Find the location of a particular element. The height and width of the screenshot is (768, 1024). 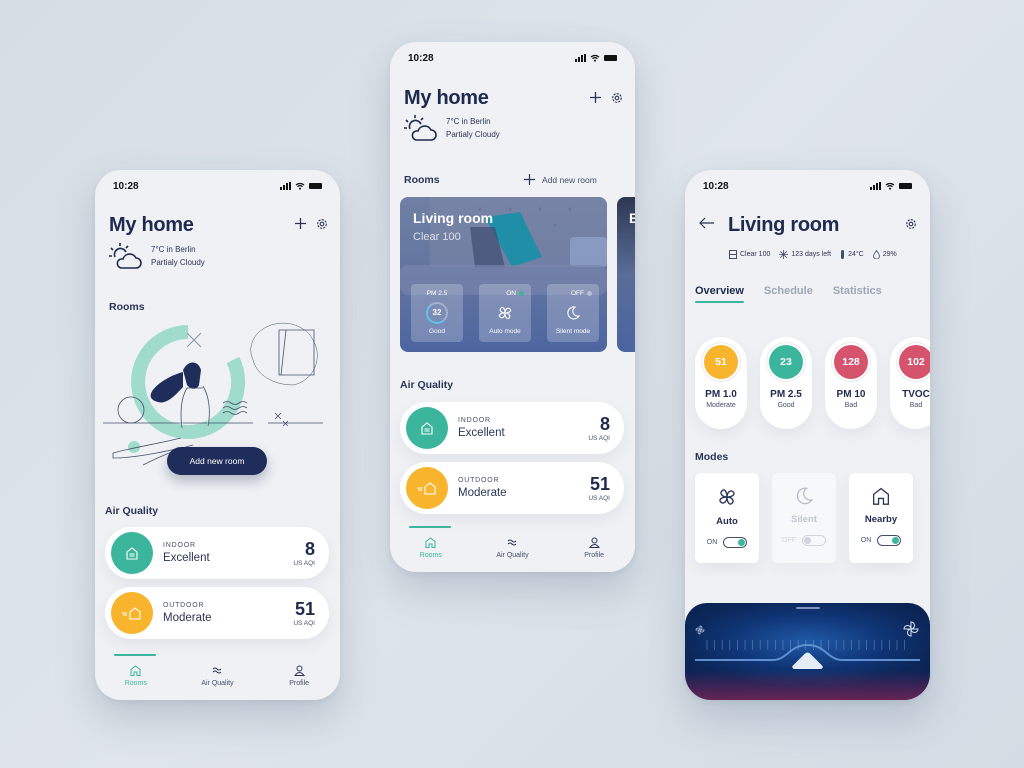

pm25-tile: PM 2.5 32 Good is located at coordinates (437, 313).